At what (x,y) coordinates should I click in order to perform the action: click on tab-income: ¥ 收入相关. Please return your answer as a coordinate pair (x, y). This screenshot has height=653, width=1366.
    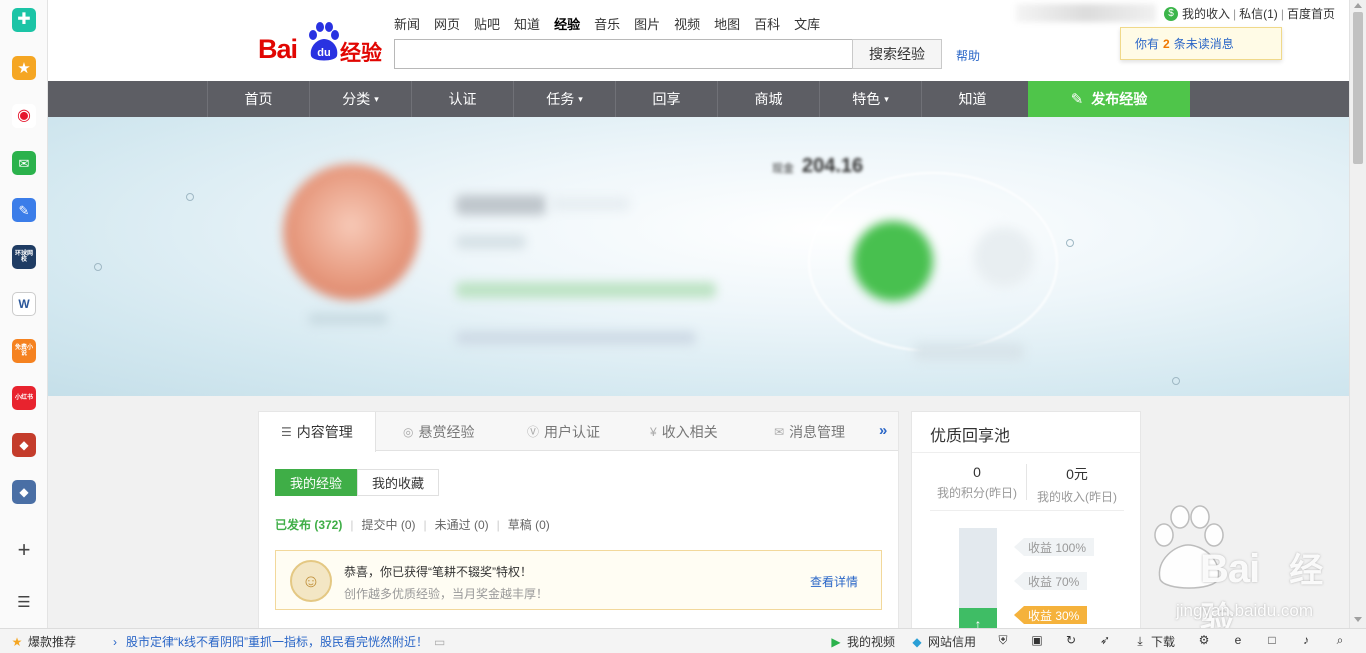
    Looking at the image, I should click on (684, 431).